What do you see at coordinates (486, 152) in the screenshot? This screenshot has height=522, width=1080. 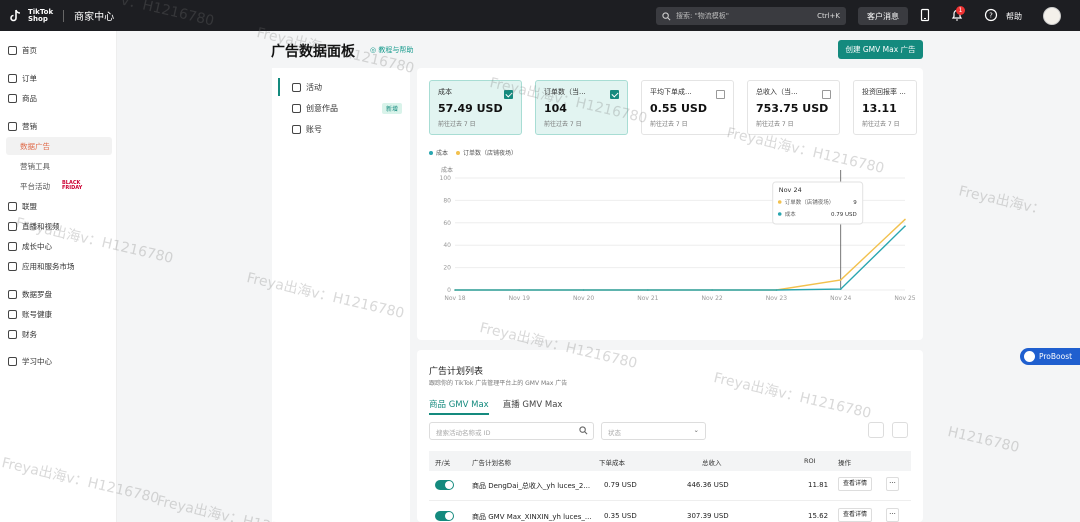 I see `legend-item-orders: 订单数（店铺夜场）` at bounding box center [486, 152].